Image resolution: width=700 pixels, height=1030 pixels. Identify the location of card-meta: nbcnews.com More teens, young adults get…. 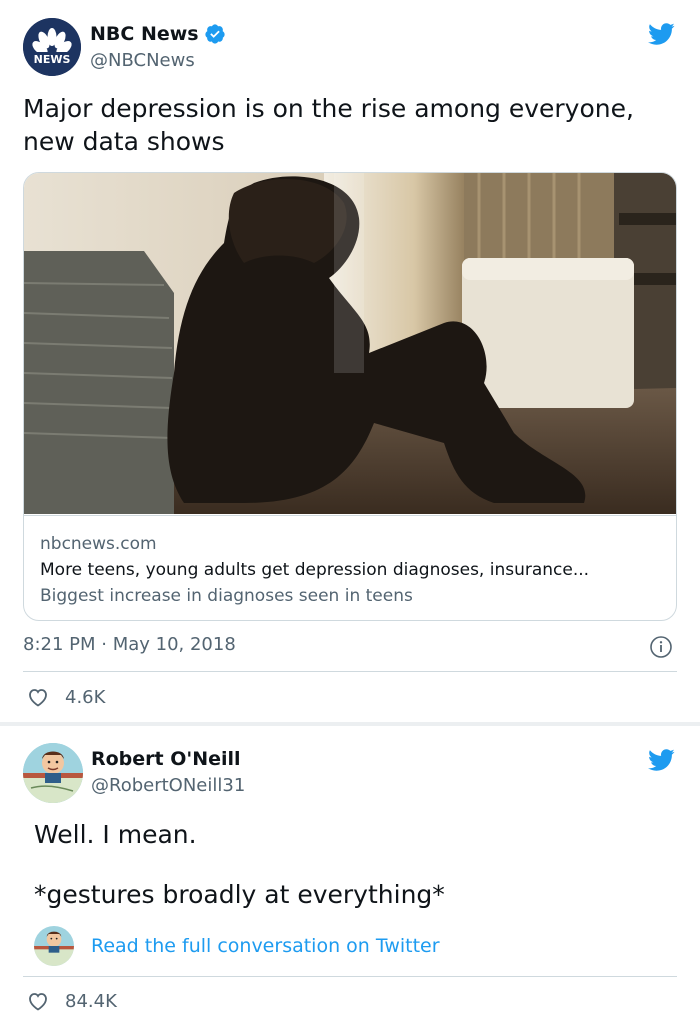
(350, 567).